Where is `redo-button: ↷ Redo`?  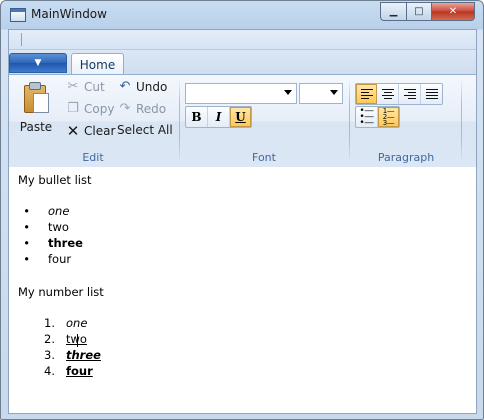 redo-button: ↷ Redo is located at coordinates (142, 109).